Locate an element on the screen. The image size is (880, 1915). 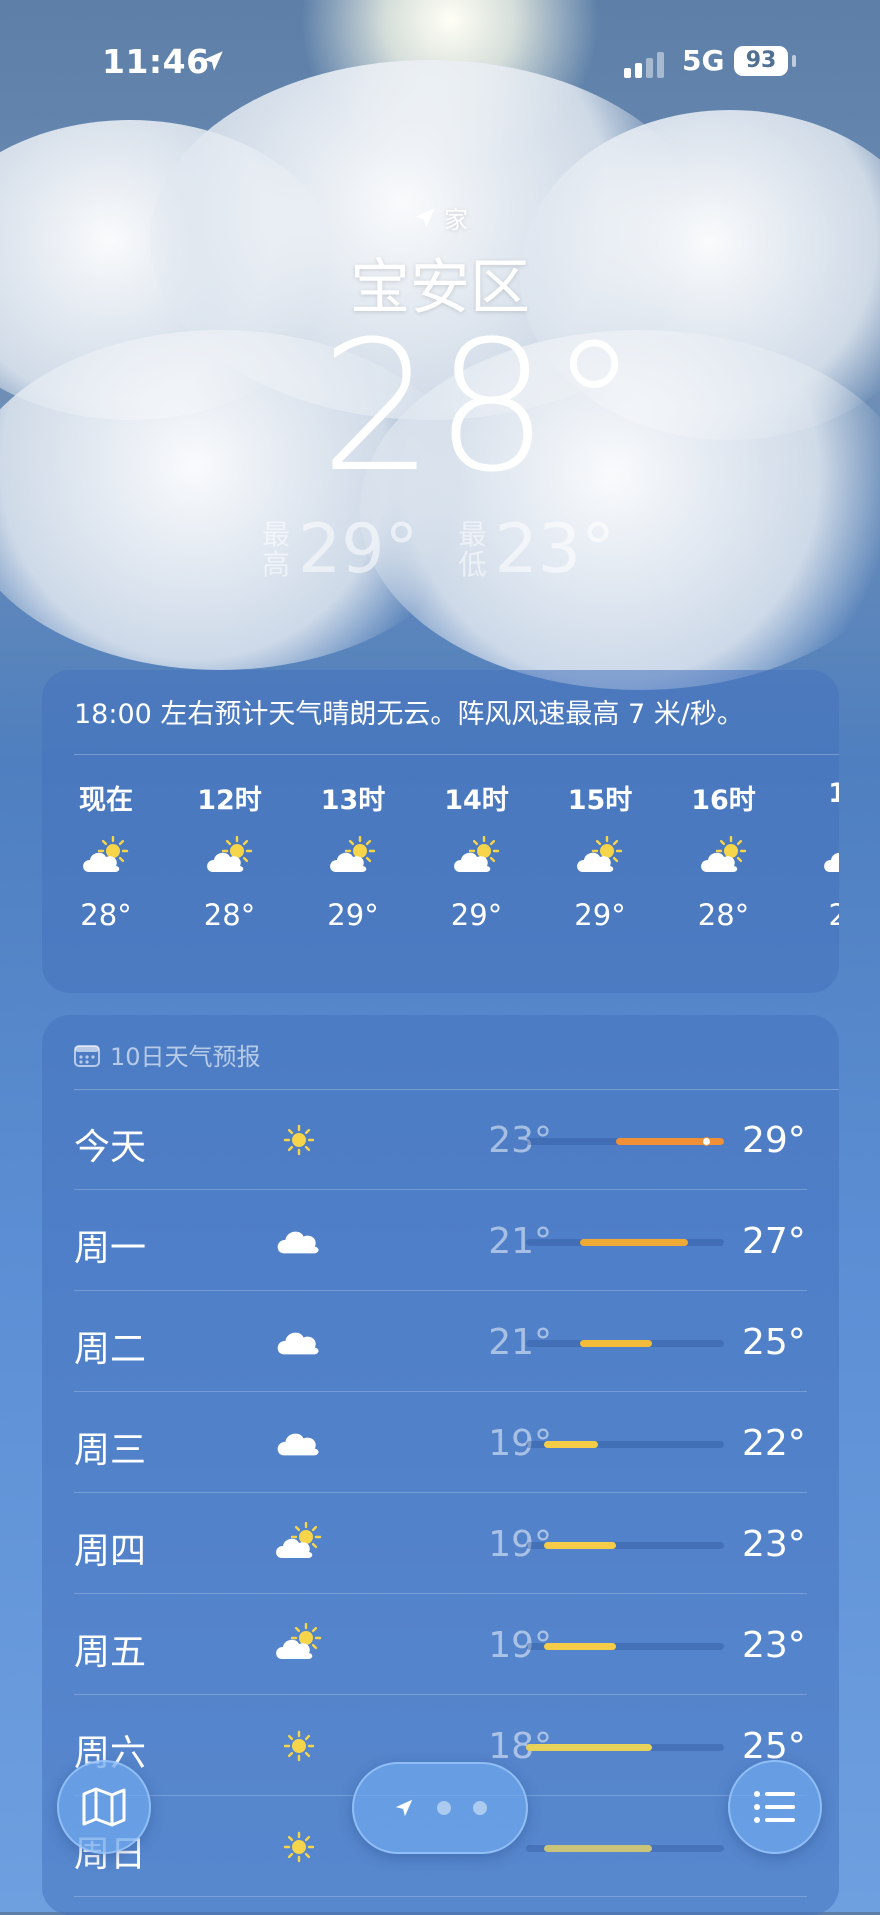
hour-temp: 28 is located at coordinates (833, 915).